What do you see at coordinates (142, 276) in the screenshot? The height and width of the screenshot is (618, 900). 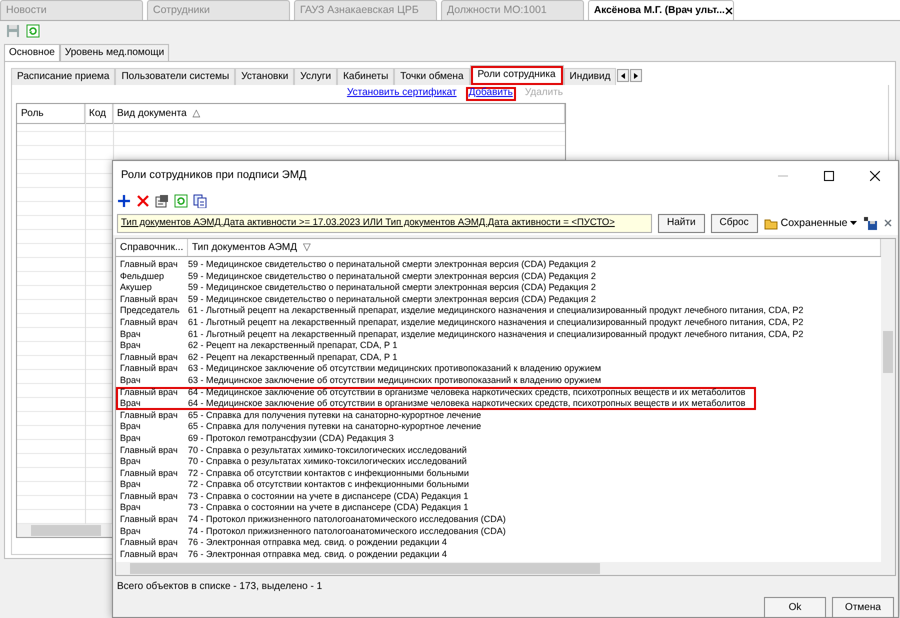 I see `table-cell-text: Фельдшер` at bounding box center [142, 276].